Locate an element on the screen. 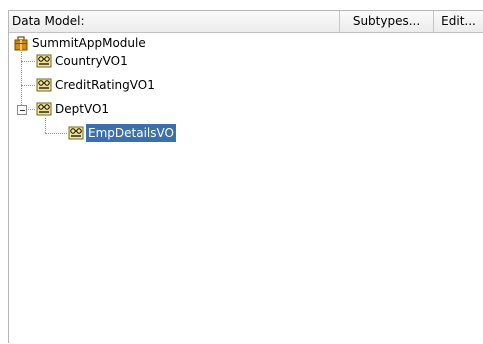  data-model-title: Data Model: is located at coordinates (48, 21).